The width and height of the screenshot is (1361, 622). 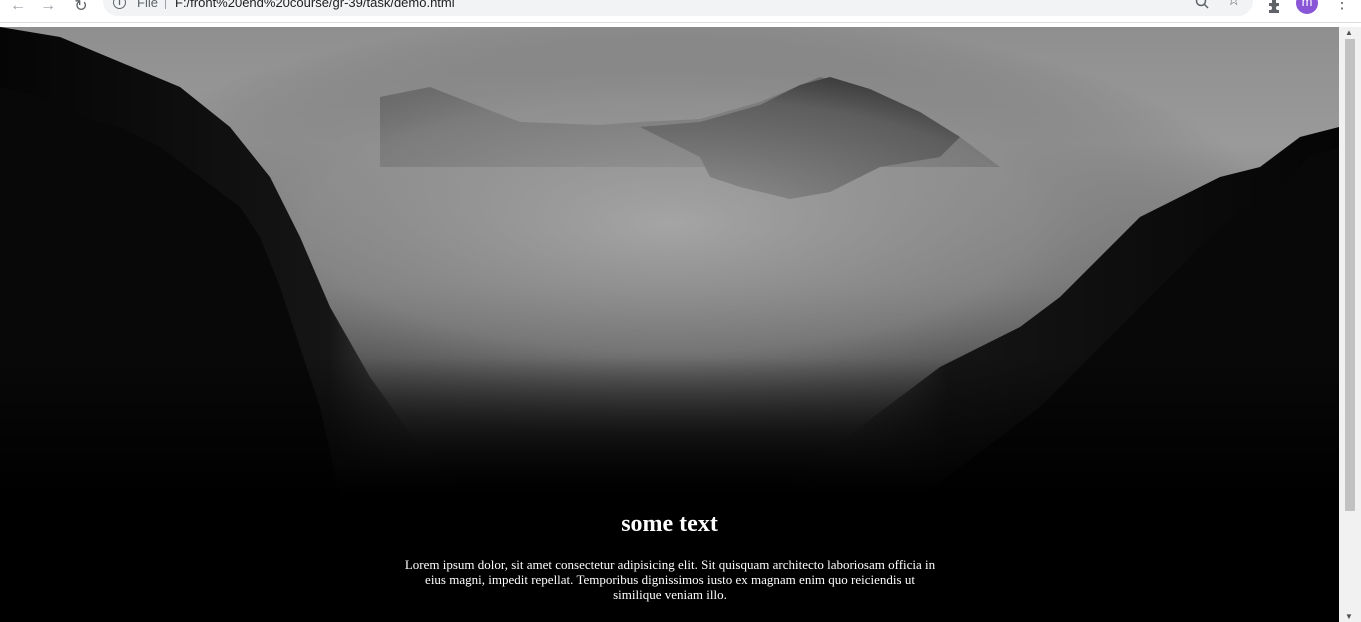 What do you see at coordinates (669, 524) in the screenshot?
I see `page-heading: some text` at bounding box center [669, 524].